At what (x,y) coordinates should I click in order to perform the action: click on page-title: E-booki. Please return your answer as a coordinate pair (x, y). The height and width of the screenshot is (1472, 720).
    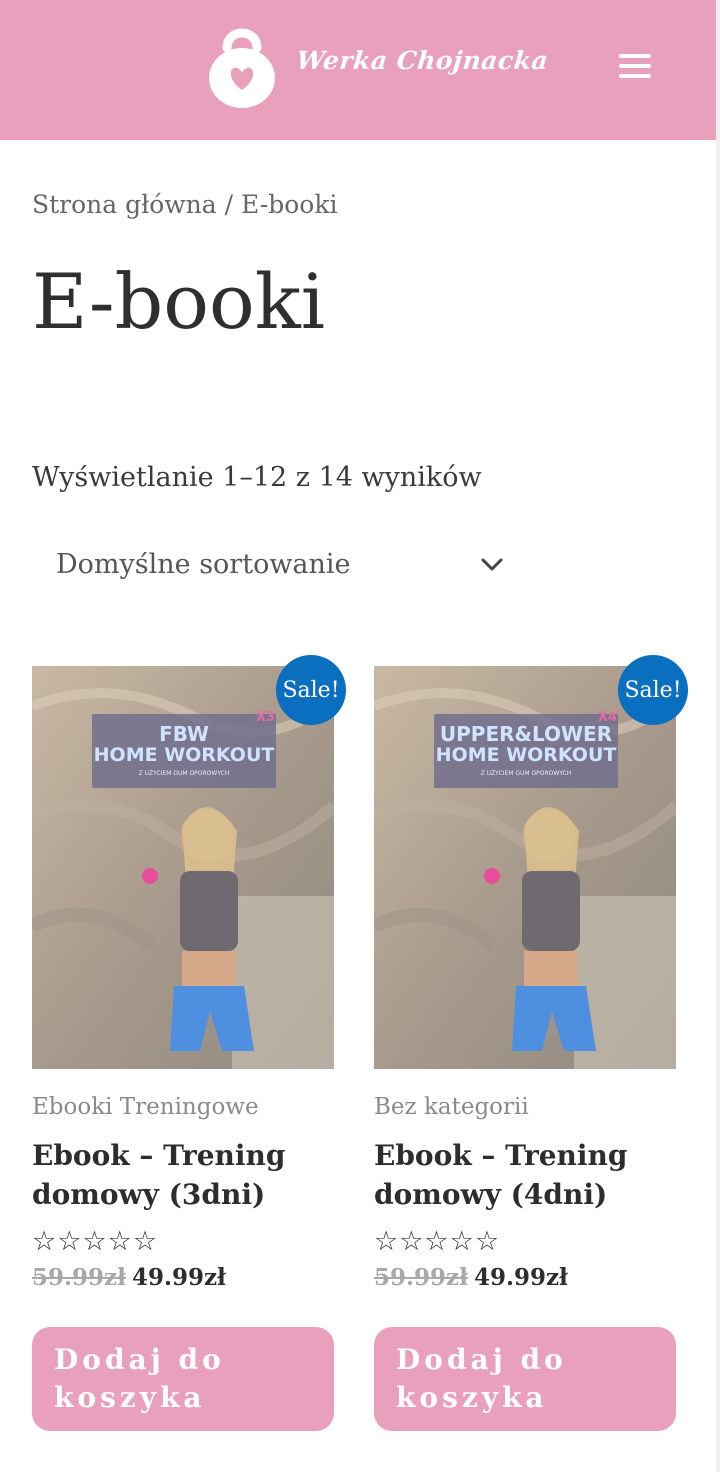
    Looking at the image, I should click on (179, 301).